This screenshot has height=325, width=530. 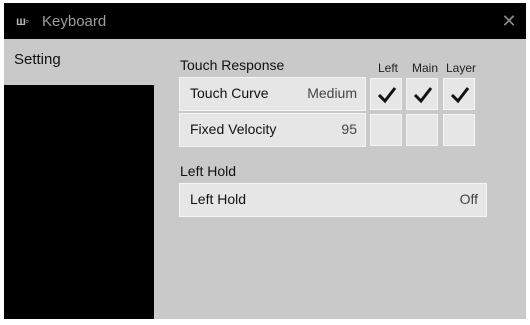 What do you see at coordinates (332, 93) in the screenshot?
I see `touch-curve-value: Medium` at bounding box center [332, 93].